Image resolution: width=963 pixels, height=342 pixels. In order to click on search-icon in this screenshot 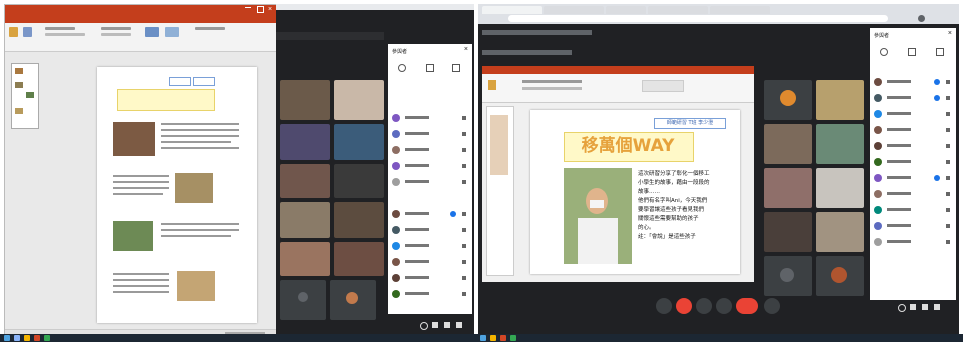, I will do `click(17, 338)`.